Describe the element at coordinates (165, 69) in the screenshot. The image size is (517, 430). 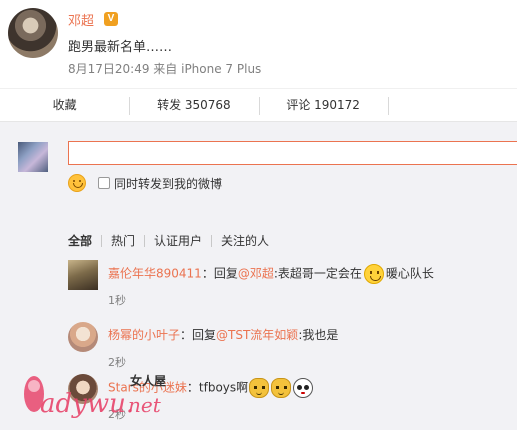
I see `post-meta: 8月17日20:49 来自 iPhone 7 Plus` at that location.